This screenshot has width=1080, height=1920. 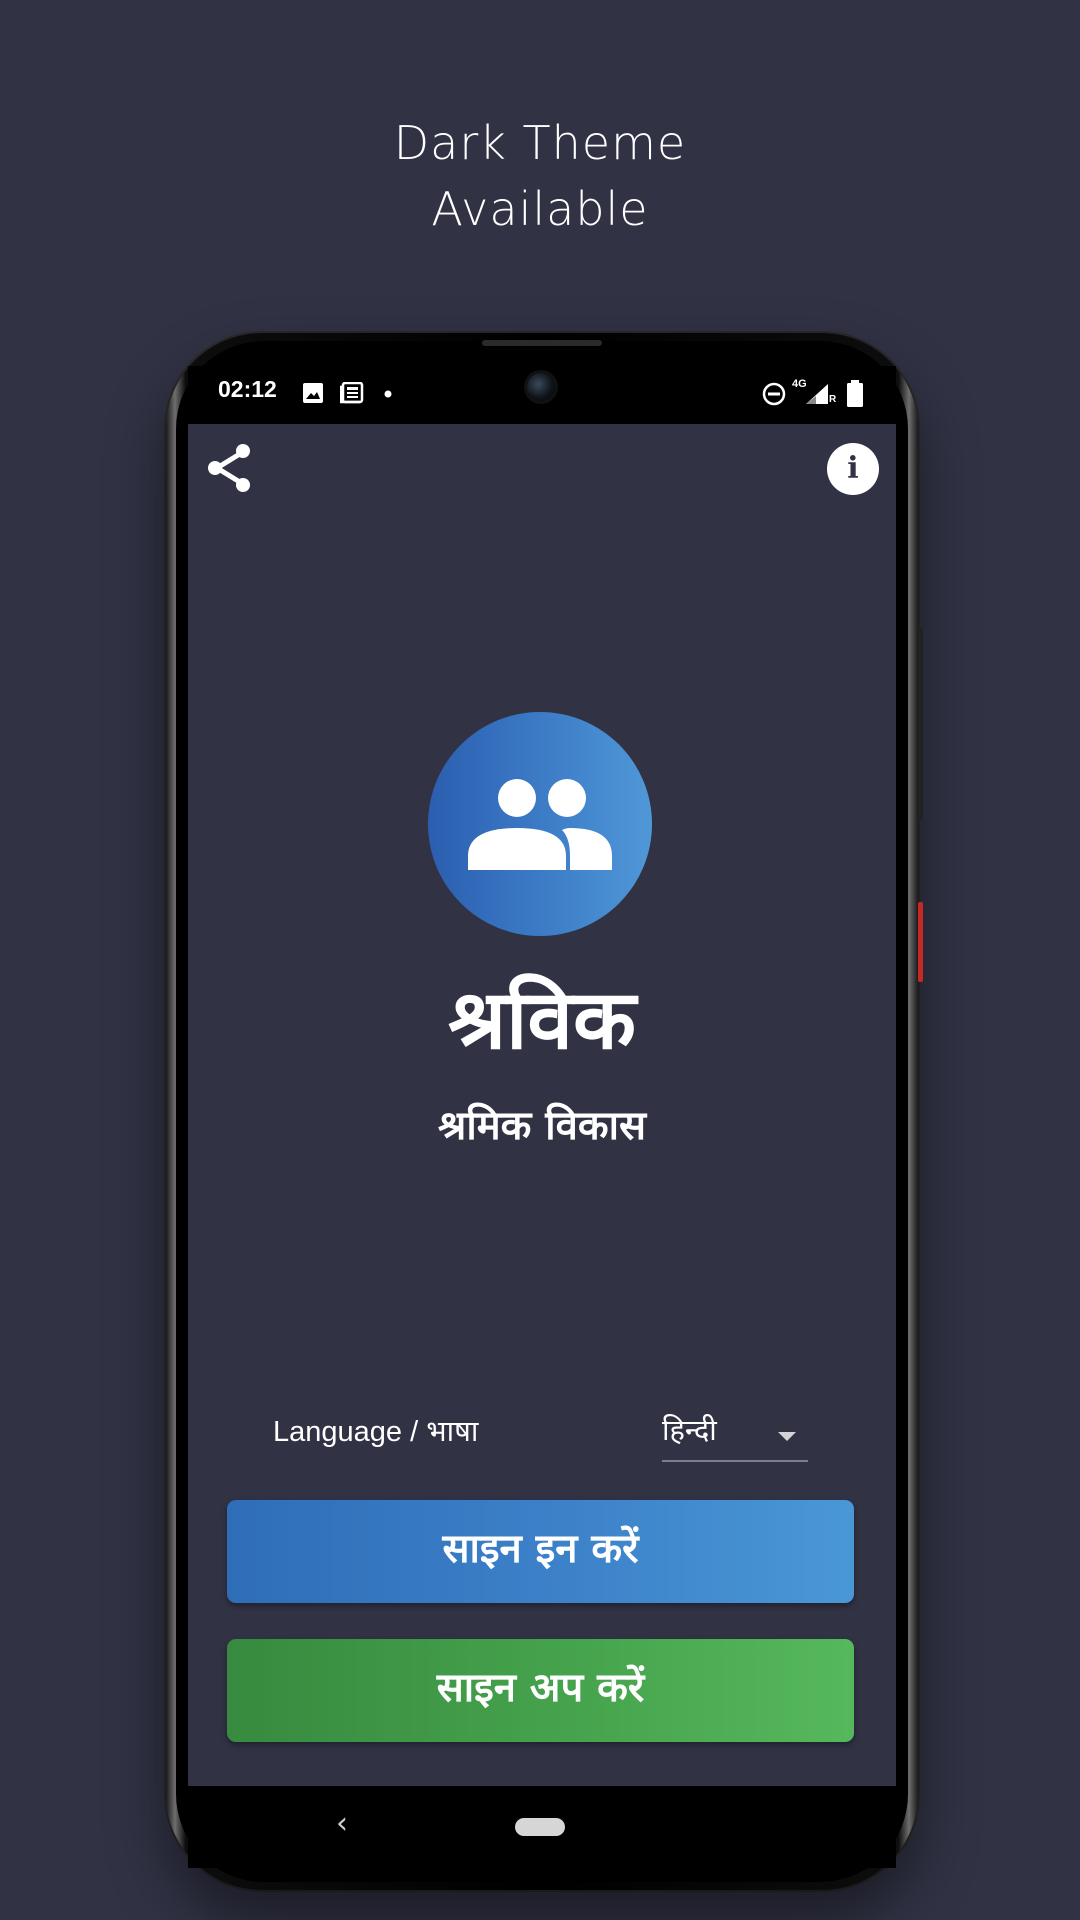 I want to click on home-pill-icon, so click(x=540, y=1827).